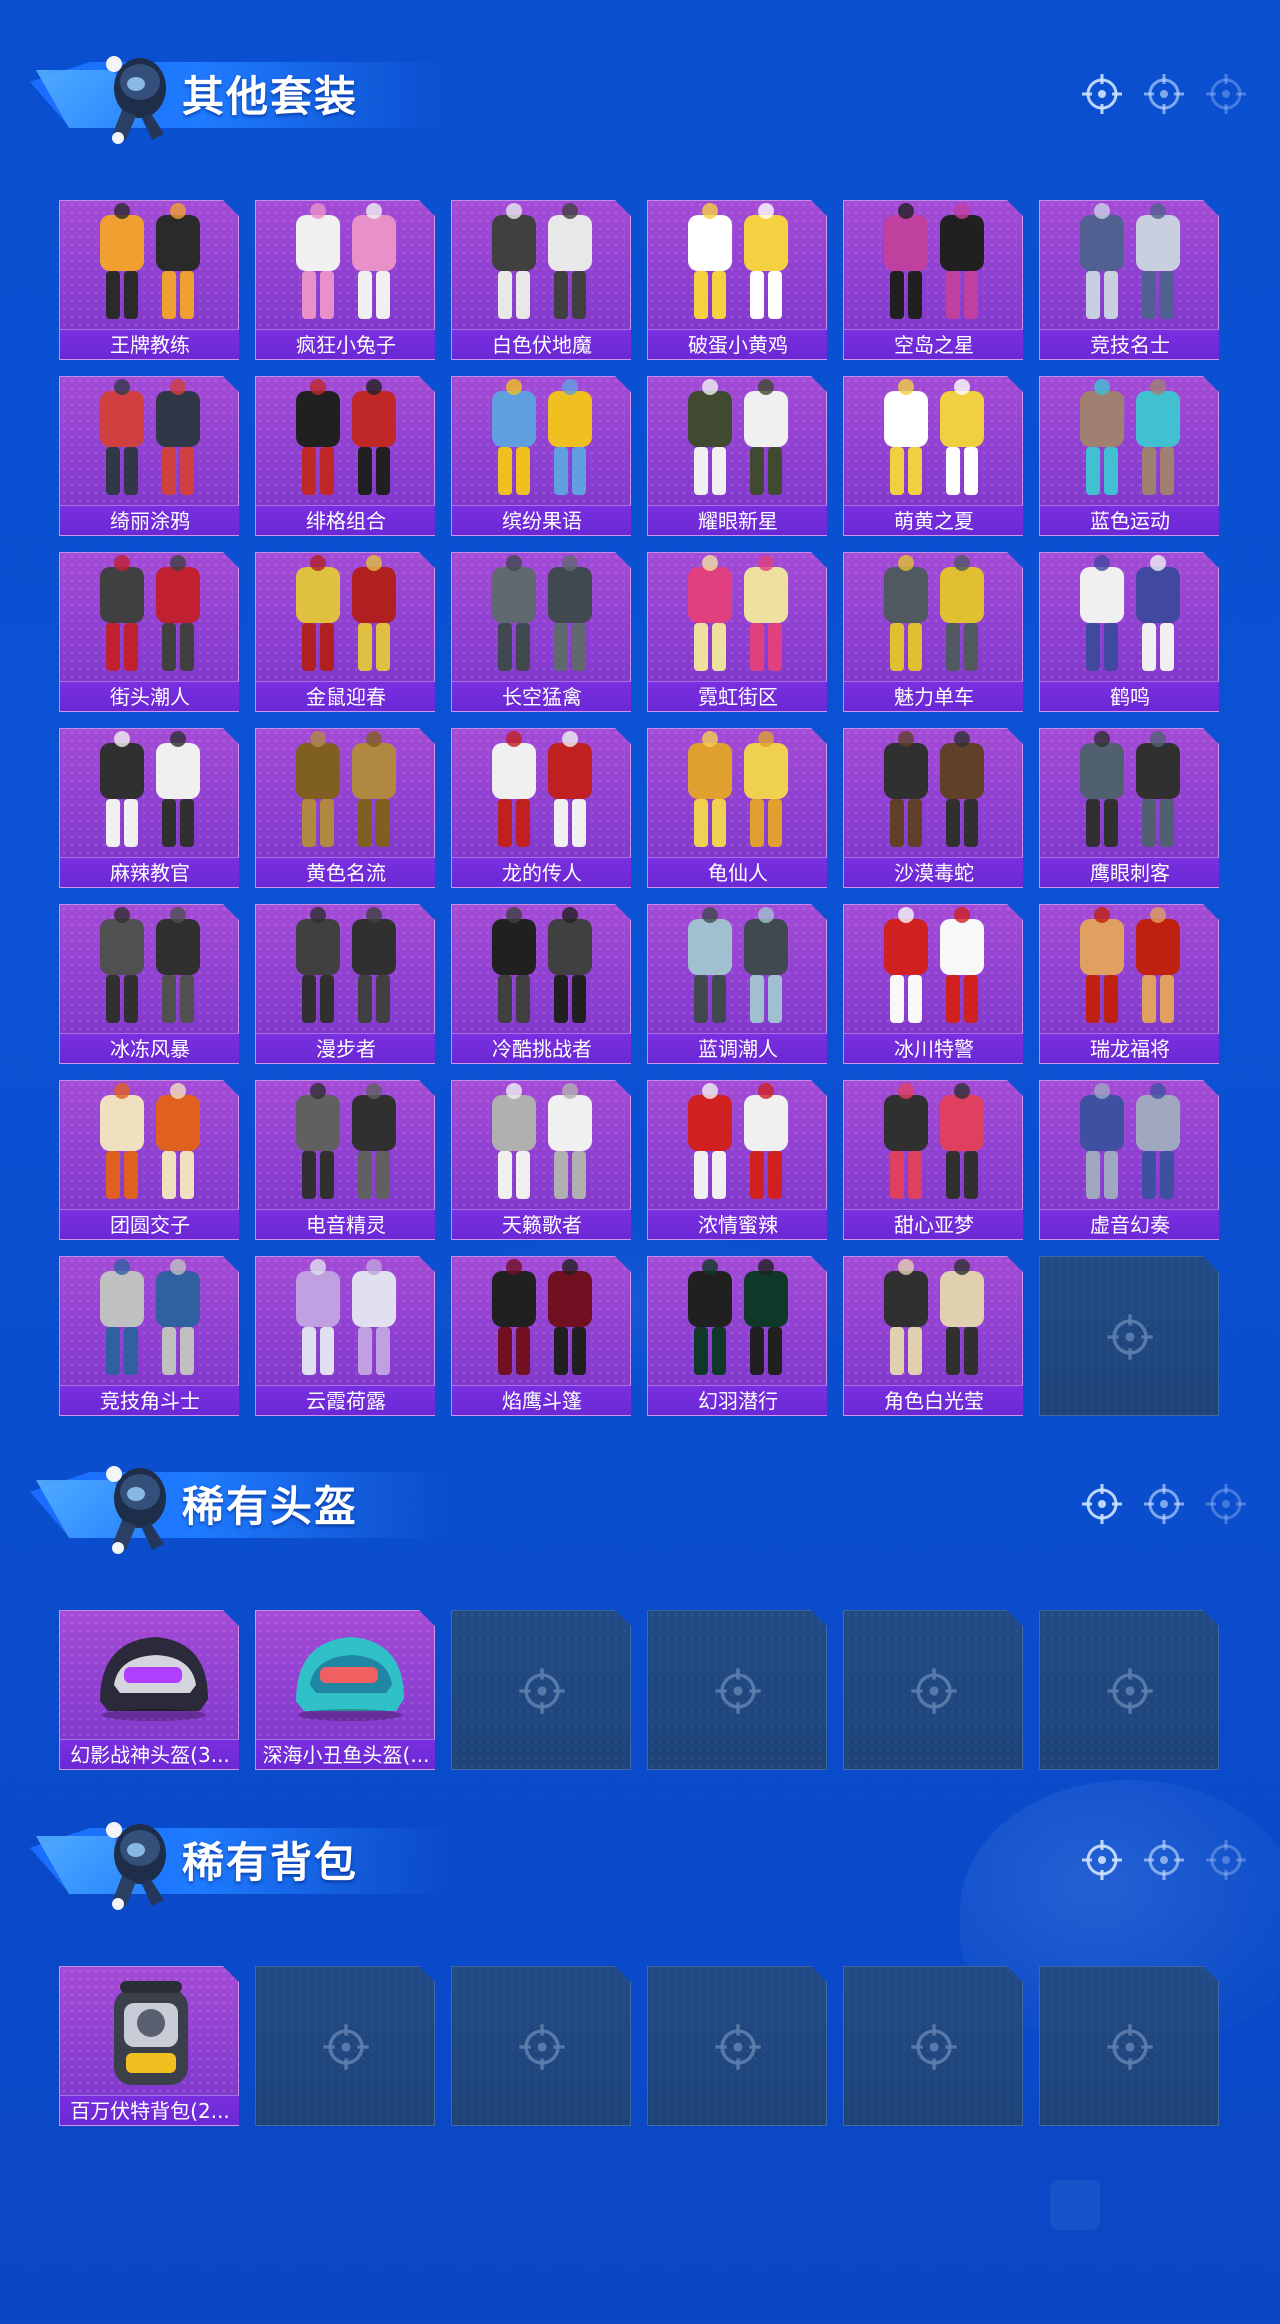 This screenshot has height=2324, width=1280. Describe the element at coordinates (1129, 984) in the screenshot. I see `outfit-card: 瑞龙福将` at that location.